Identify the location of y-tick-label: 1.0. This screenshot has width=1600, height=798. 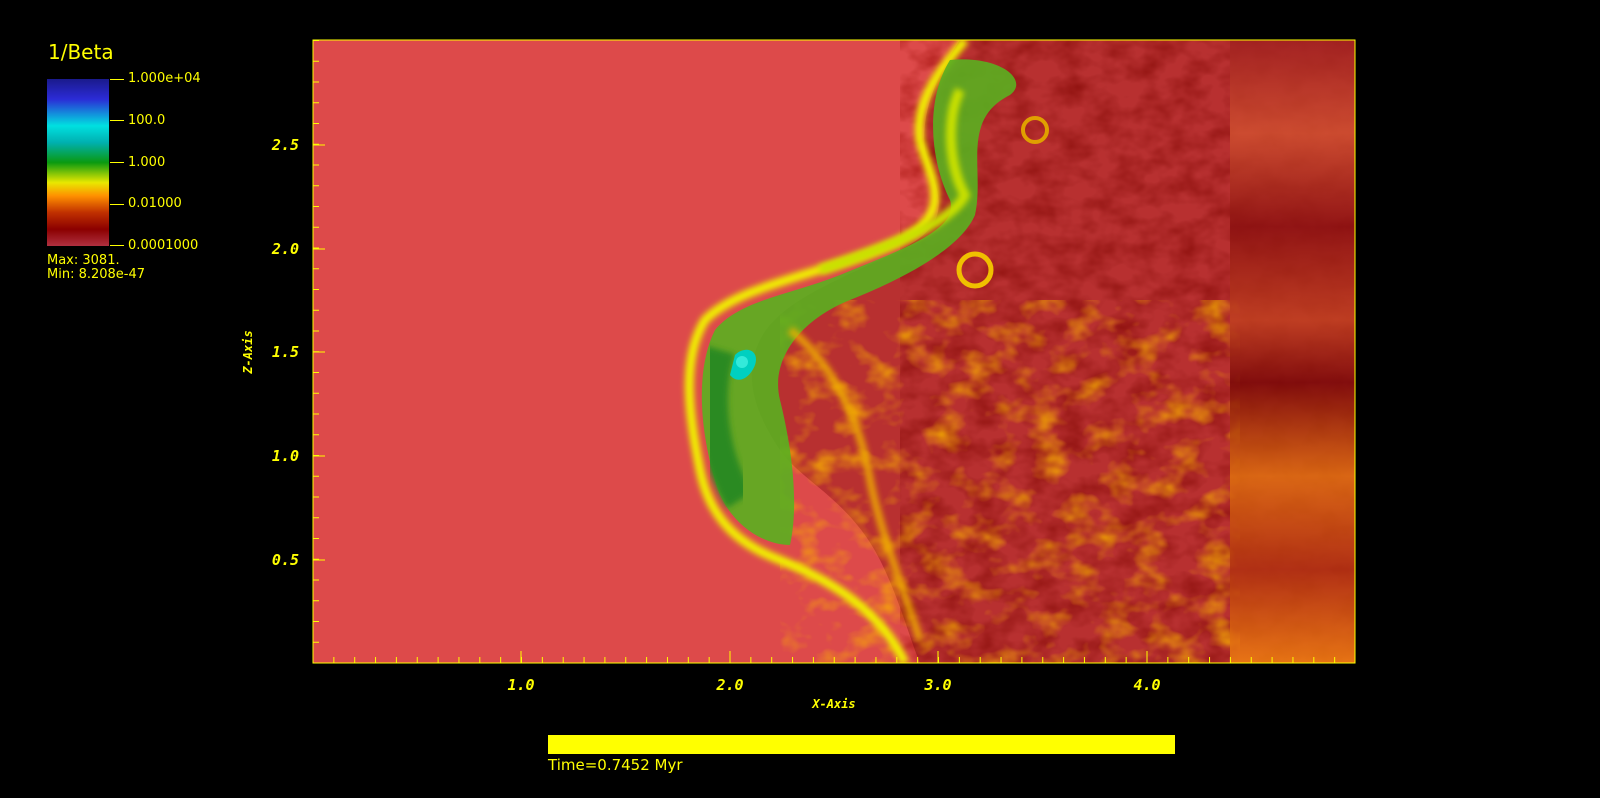
(285, 456).